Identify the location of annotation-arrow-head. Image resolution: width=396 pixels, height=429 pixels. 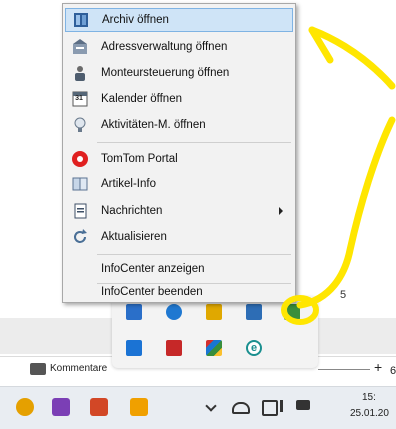
(352, 58).